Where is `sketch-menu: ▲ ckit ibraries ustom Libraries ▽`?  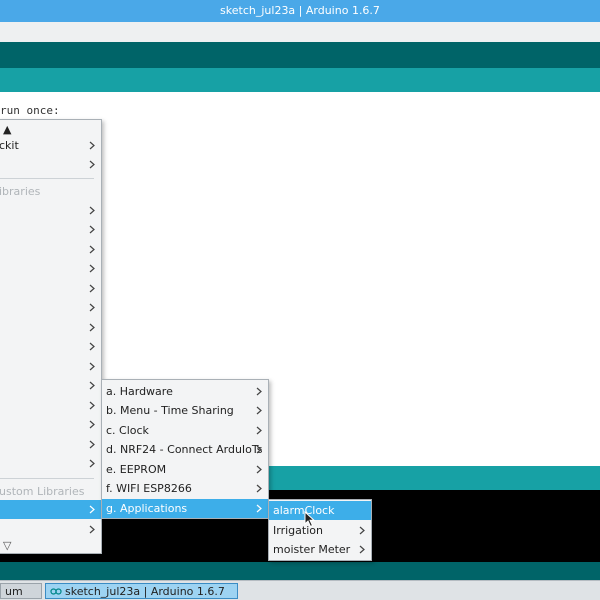 sketch-menu: ▲ ckit ibraries ustom Libraries ▽ is located at coordinates (51, 336).